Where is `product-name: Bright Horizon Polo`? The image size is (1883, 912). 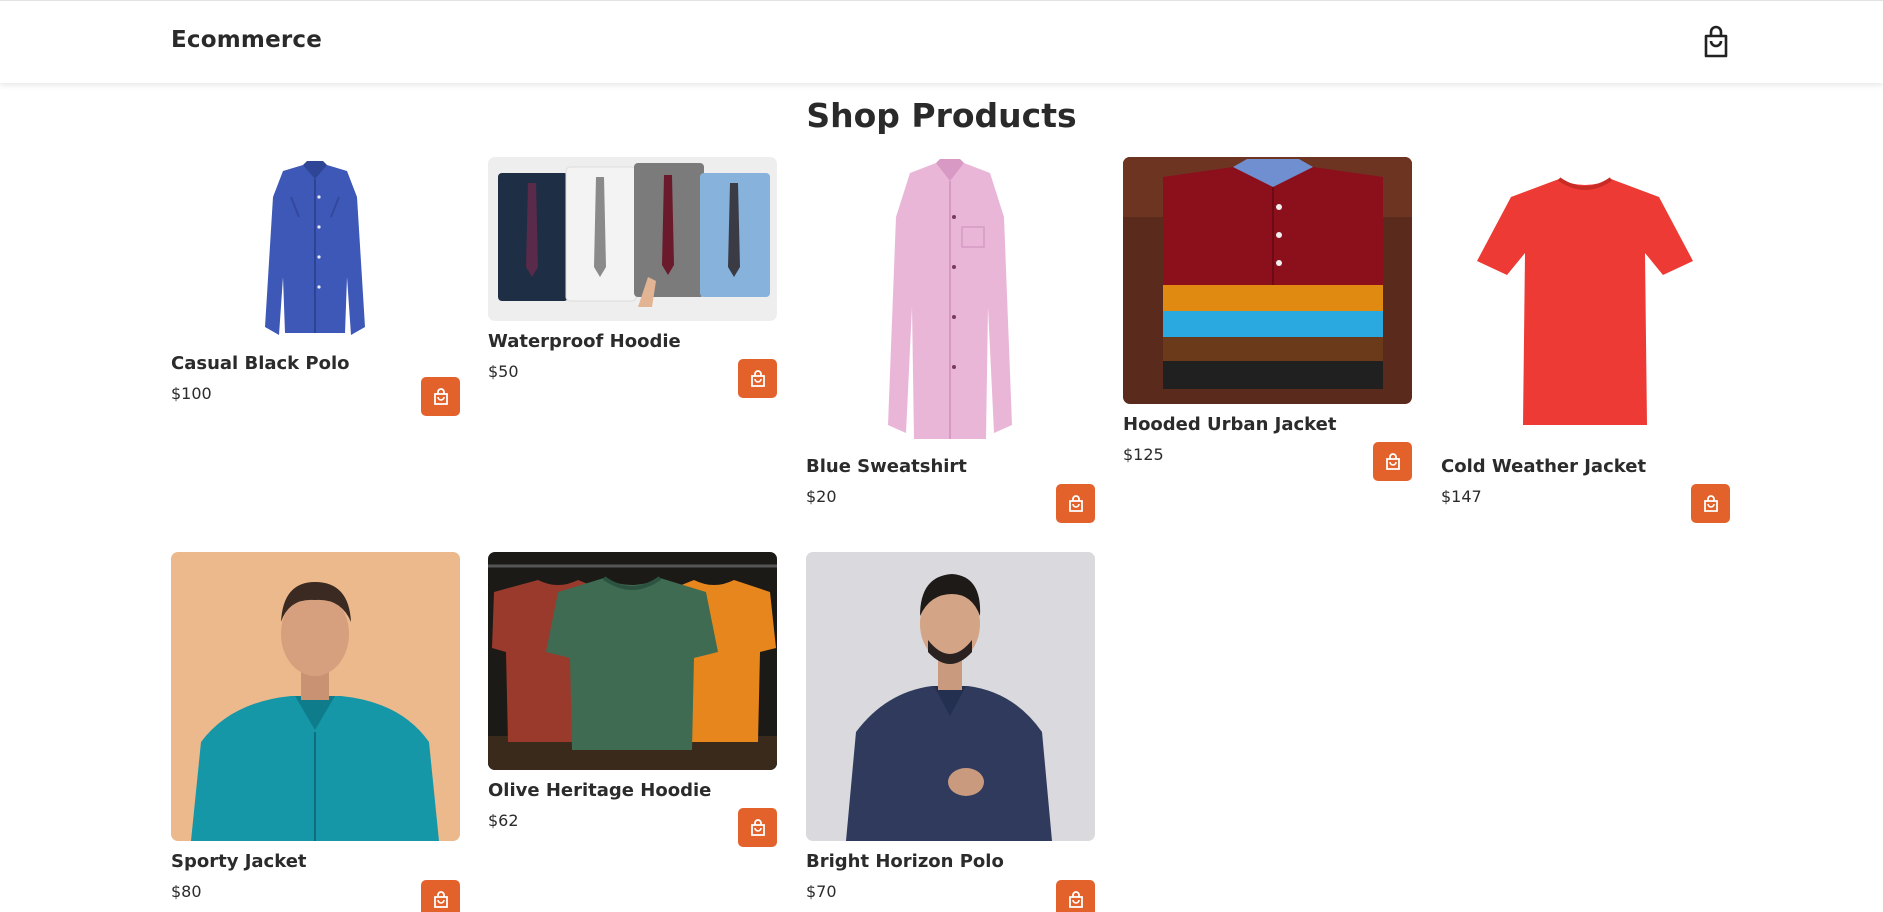 product-name: Bright Horizon Polo is located at coordinates (905, 861).